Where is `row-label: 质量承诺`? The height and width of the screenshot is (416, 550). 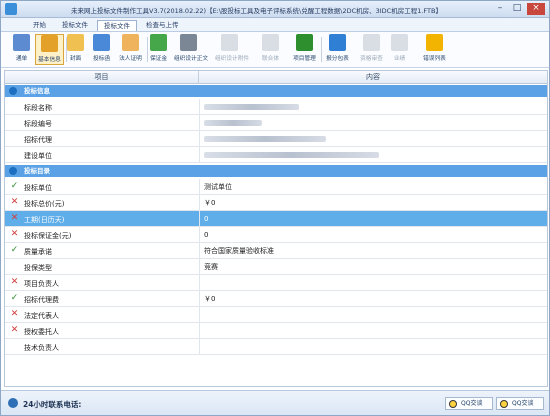 row-label: 质量承诺 is located at coordinates (38, 252).